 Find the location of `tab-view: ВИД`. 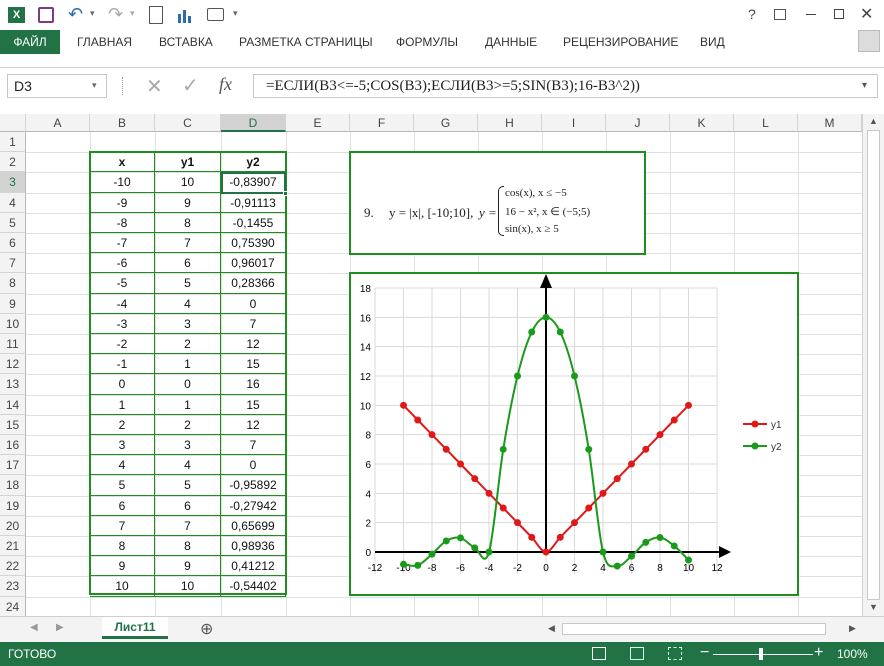

tab-view: ВИД is located at coordinates (712, 42).